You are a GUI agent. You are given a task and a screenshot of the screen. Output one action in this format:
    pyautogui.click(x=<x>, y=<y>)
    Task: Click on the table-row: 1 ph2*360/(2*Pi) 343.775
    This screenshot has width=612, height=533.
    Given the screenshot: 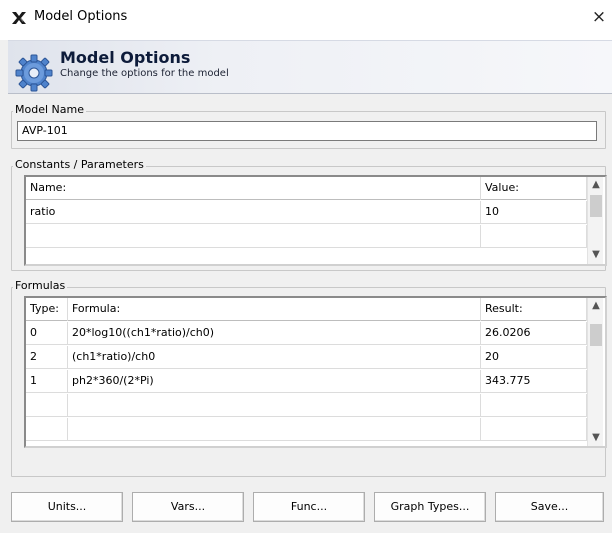 What is the action you would take?
    pyautogui.click(x=306, y=381)
    